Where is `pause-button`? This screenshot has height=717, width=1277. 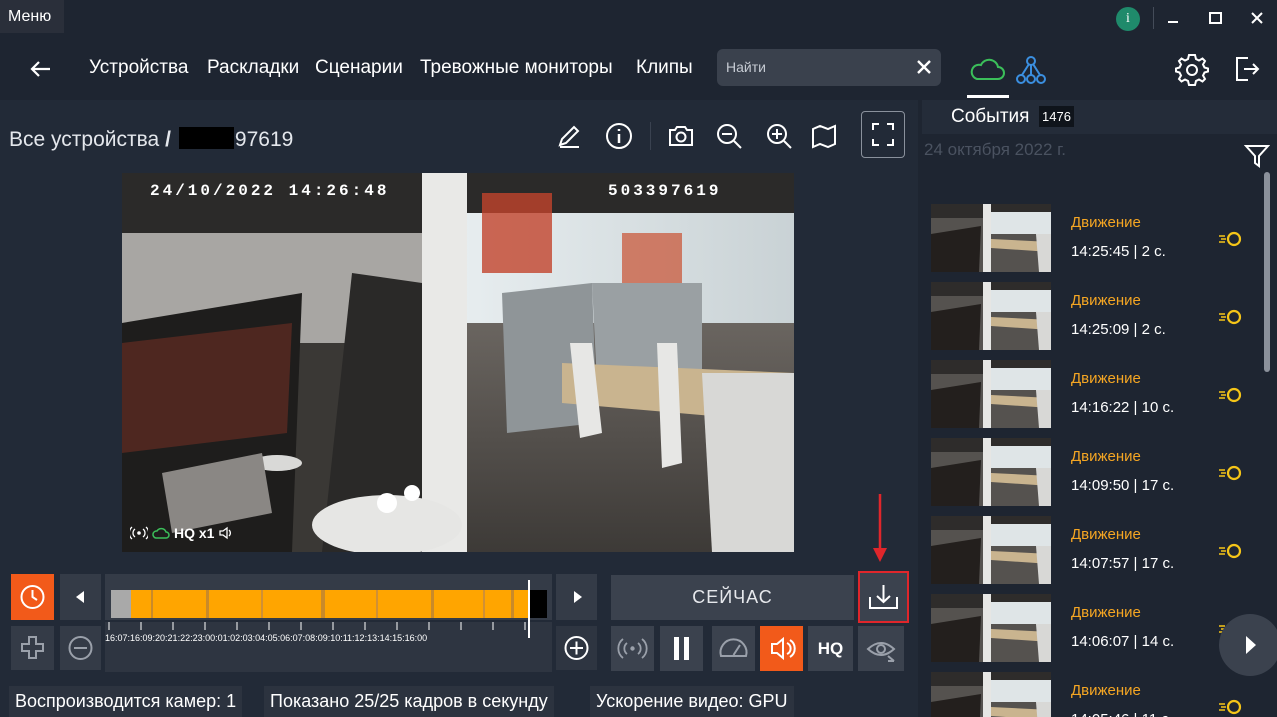 pause-button is located at coordinates (681, 648).